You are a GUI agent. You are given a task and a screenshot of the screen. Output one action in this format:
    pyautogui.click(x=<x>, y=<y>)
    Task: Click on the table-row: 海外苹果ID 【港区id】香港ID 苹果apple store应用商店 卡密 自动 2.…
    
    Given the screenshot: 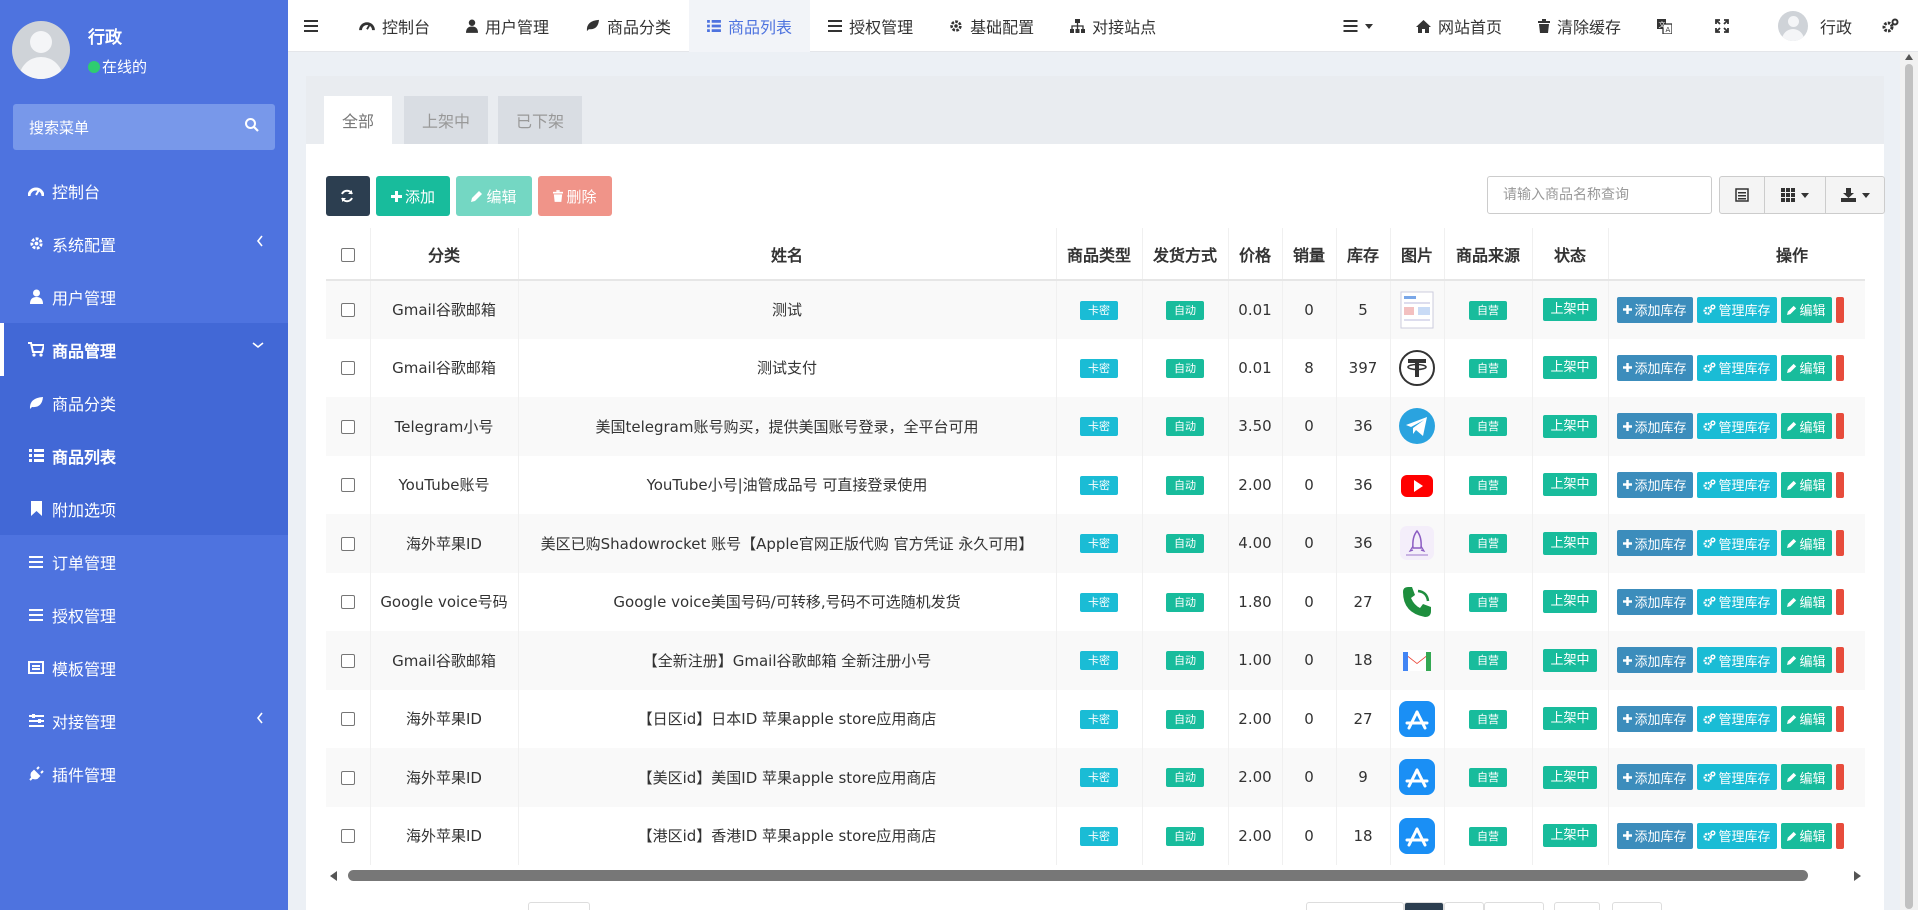 What is the action you would take?
    pyautogui.click(x=1095, y=835)
    